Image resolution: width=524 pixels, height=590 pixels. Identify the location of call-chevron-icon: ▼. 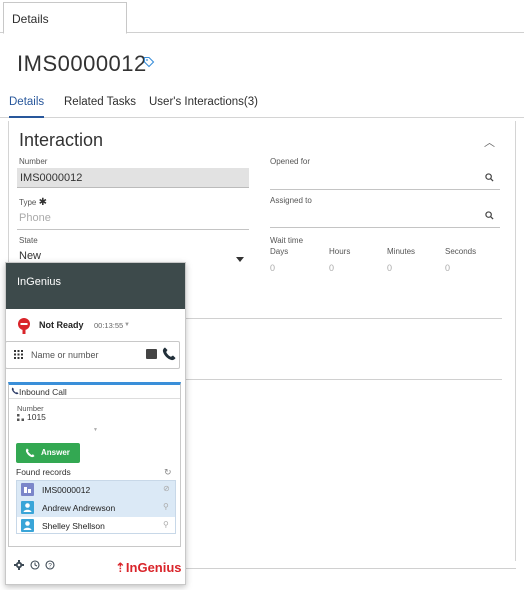
(95, 430).